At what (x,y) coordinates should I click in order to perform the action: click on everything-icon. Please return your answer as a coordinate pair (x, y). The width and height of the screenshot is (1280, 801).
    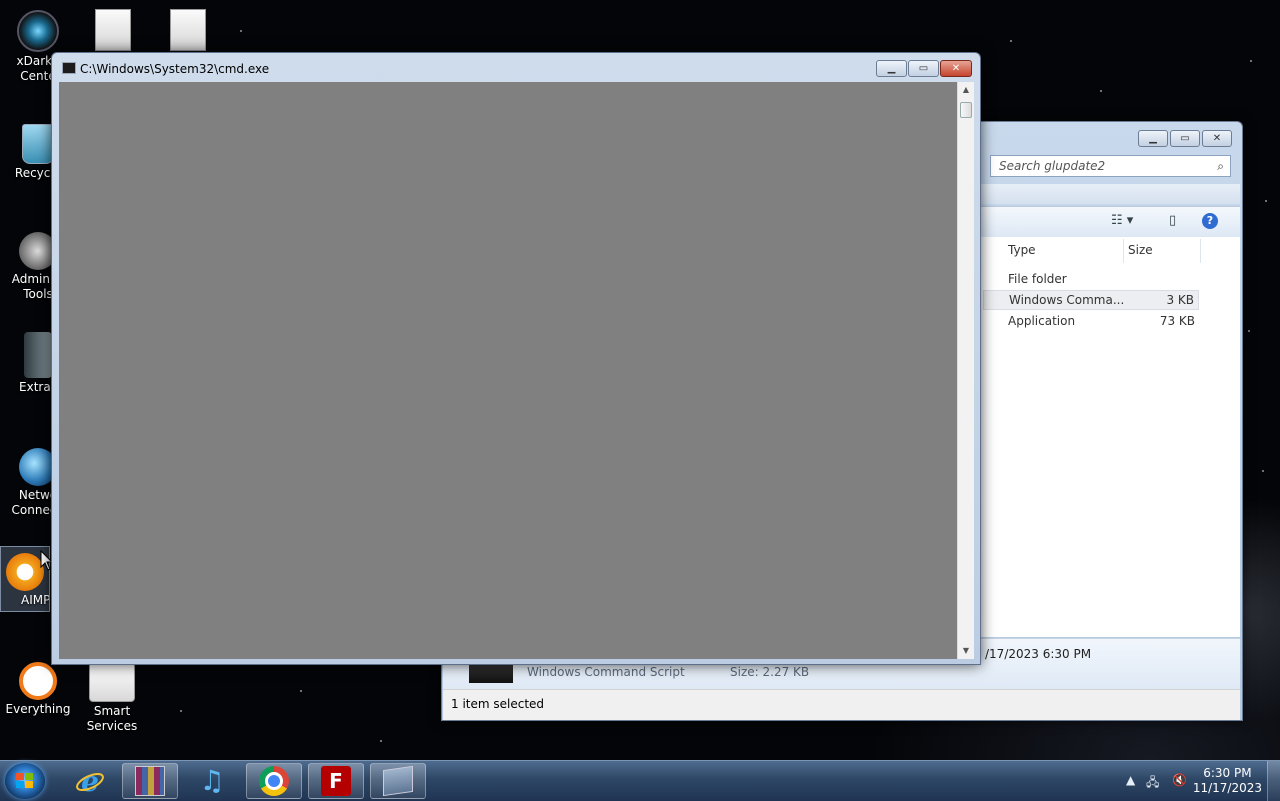
    Looking at the image, I should click on (38, 681).